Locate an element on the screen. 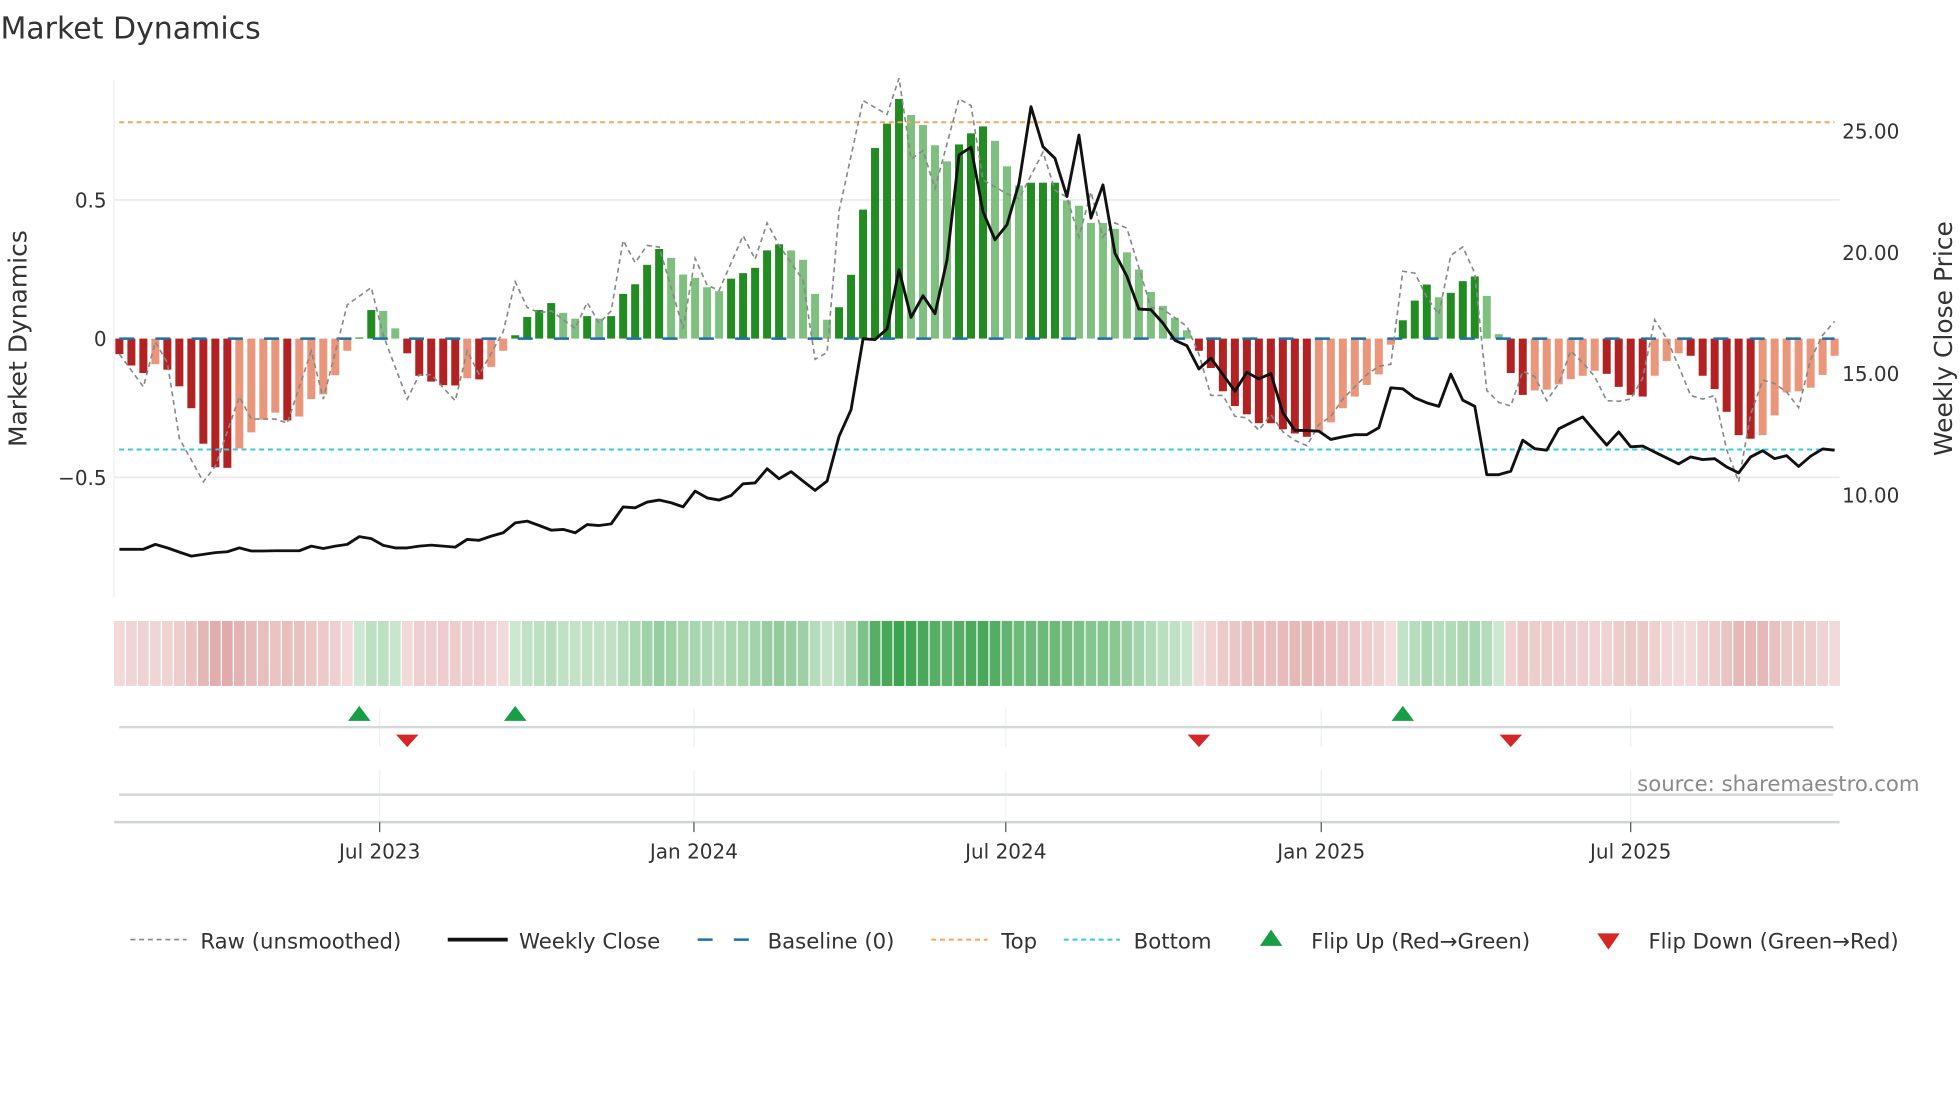 The width and height of the screenshot is (1960, 1102). source-annotation: source: sharemaestro.com is located at coordinates (1778, 784).